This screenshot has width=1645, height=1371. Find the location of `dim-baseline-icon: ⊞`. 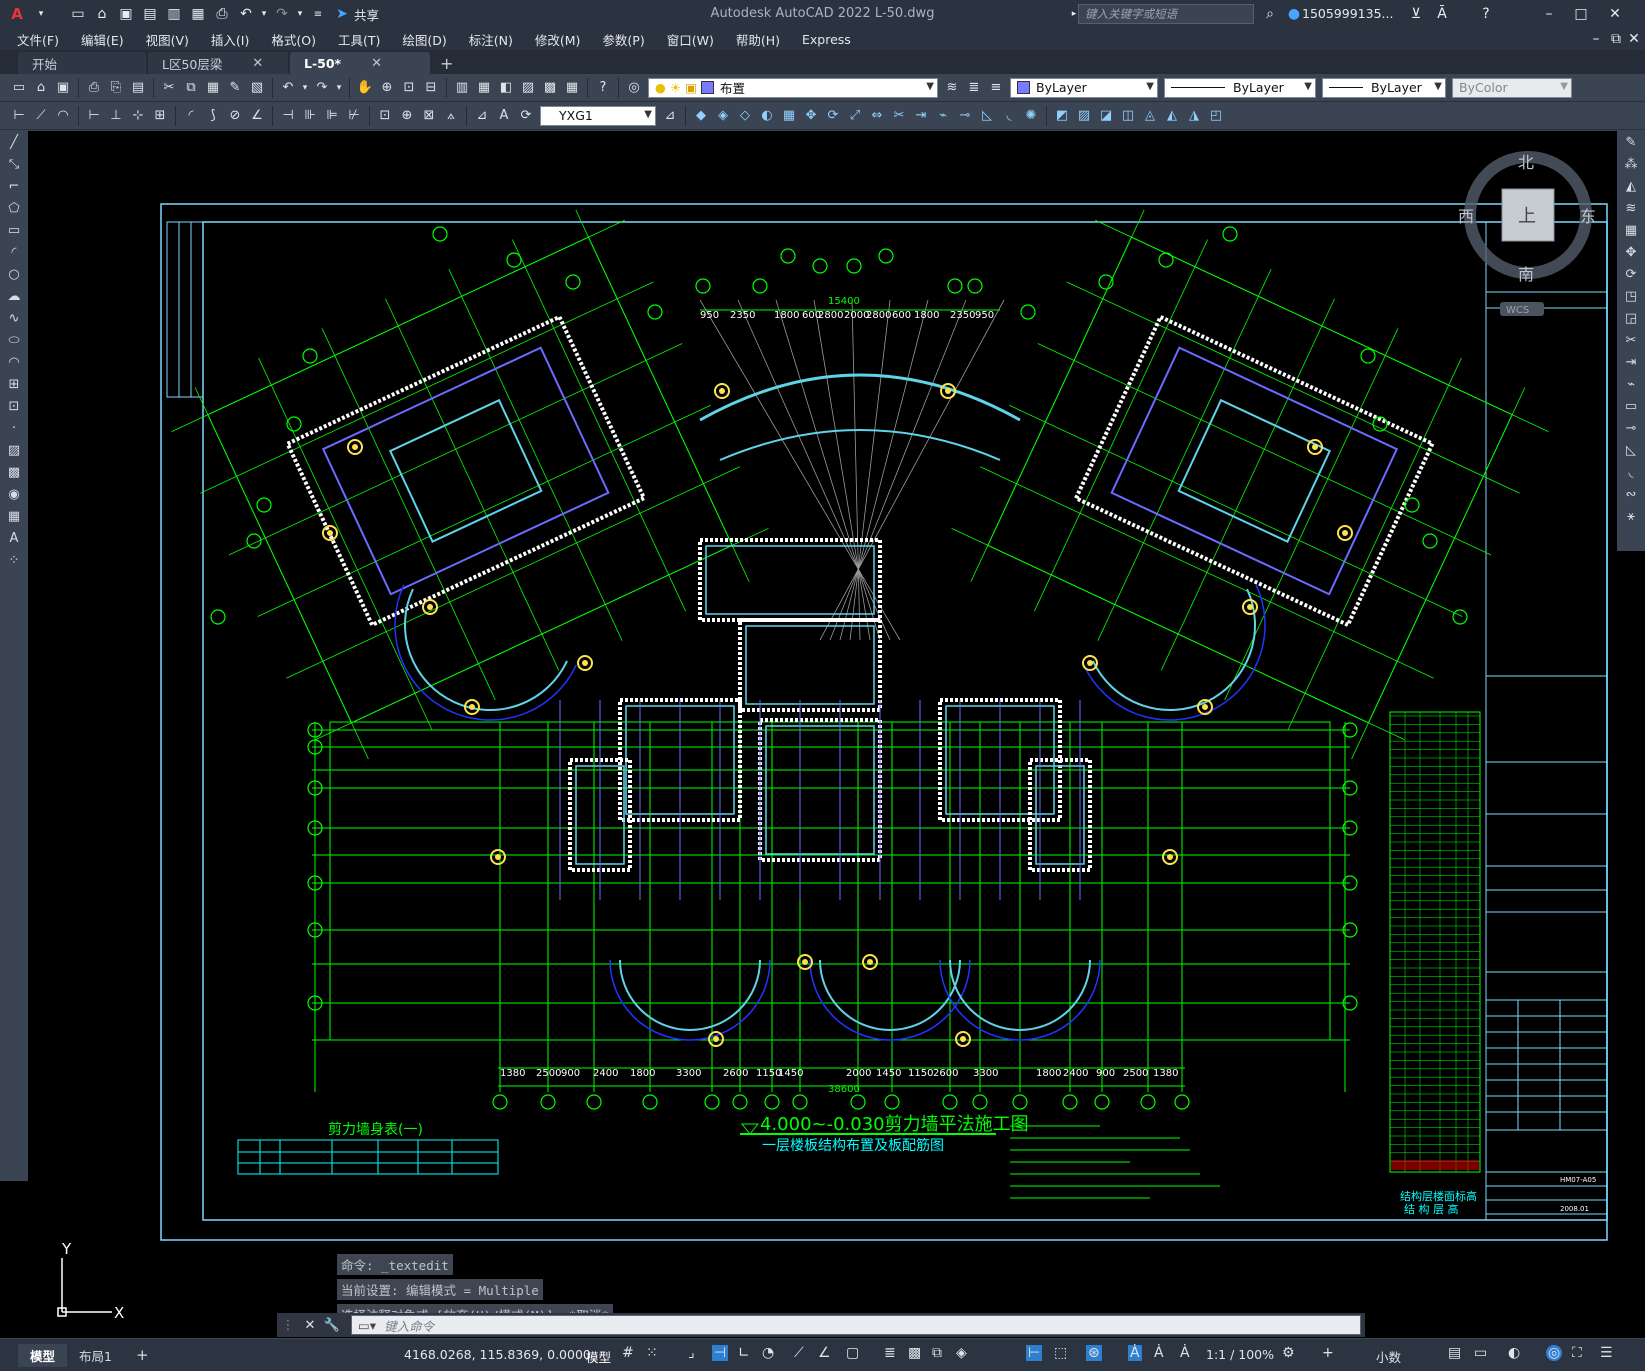

dim-baseline-icon: ⊞ is located at coordinates (160, 116).